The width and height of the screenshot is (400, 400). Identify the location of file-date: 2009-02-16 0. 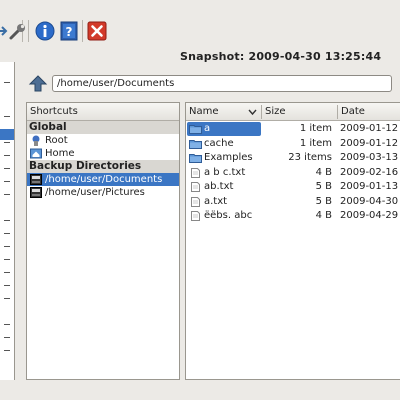
(370, 172).